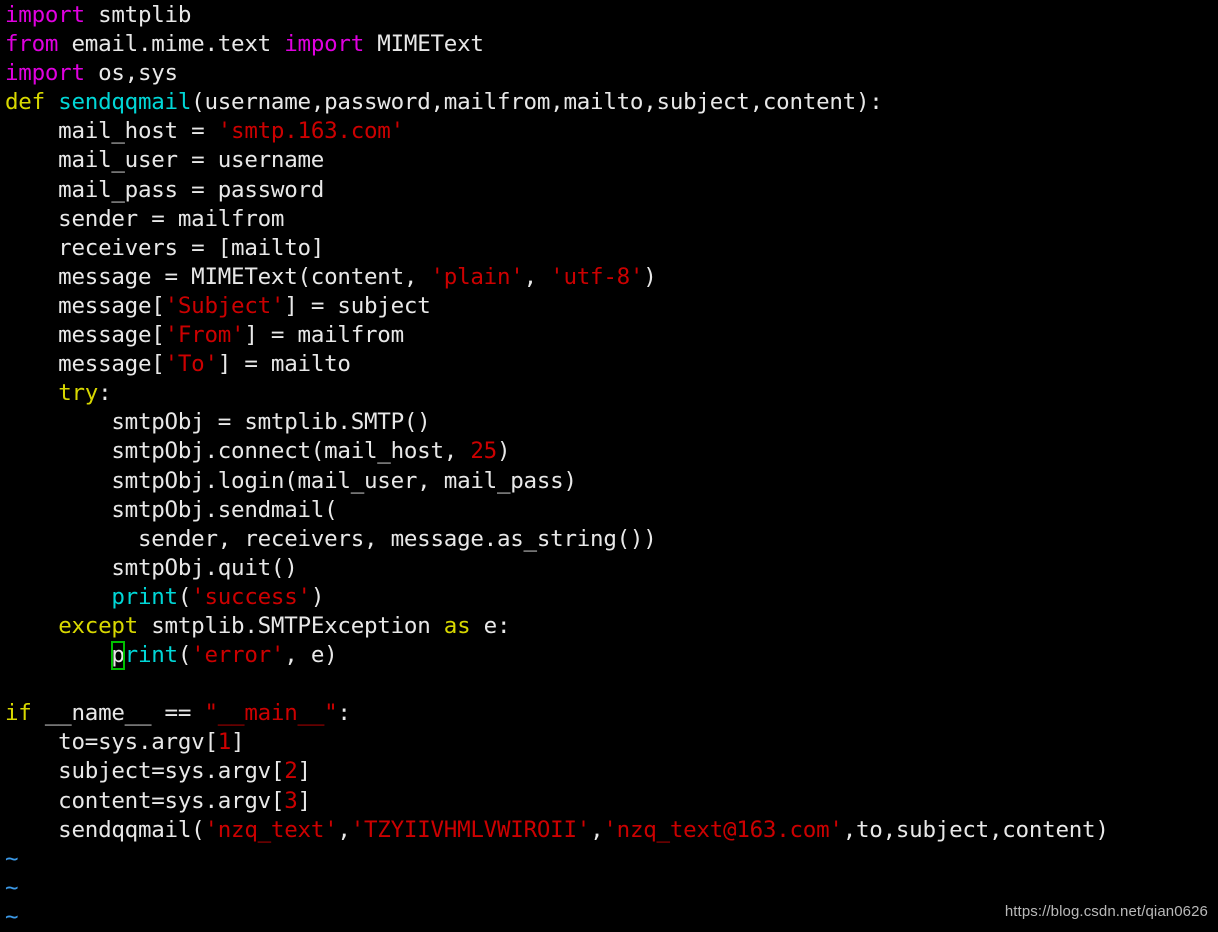 Image resolution: width=1218 pixels, height=932 pixels. Describe the element at coordinates (191, 364) in the screenshot. I see `code-token: 'To'` at that location.